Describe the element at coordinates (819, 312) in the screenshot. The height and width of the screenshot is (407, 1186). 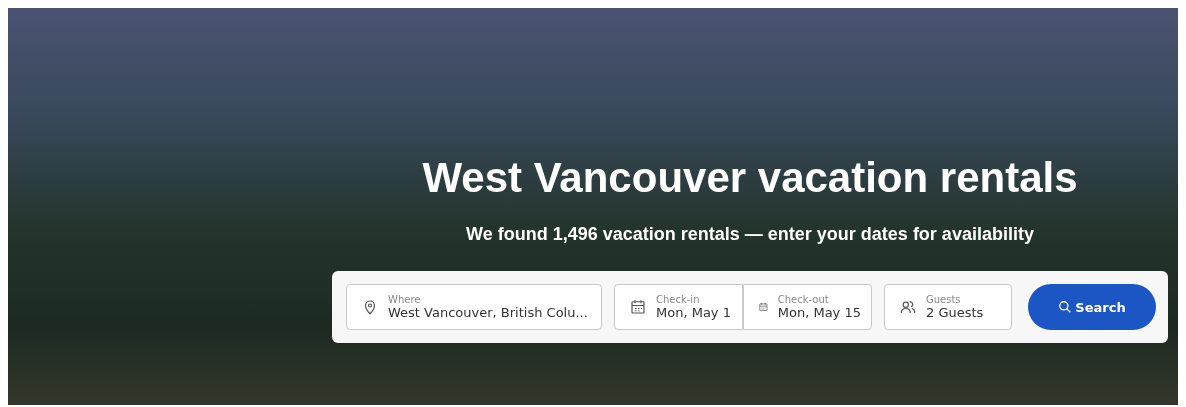
I see `field-value: Mon, May 15` at that location.